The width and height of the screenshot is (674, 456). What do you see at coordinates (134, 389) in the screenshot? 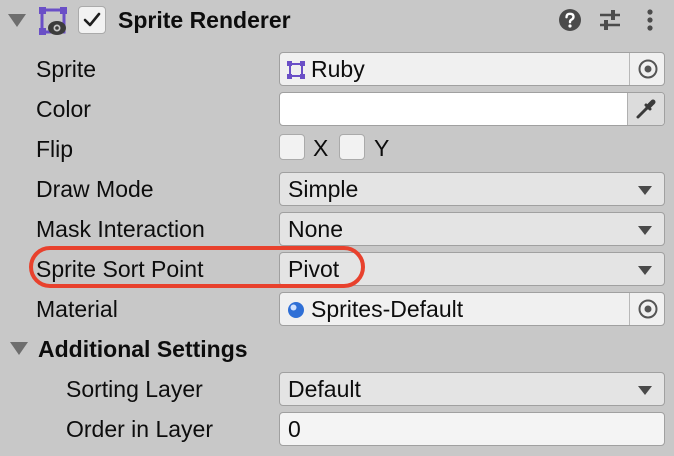
I see `sorting-layer-label: Sorting Layer` at bounding box center [134, 389].